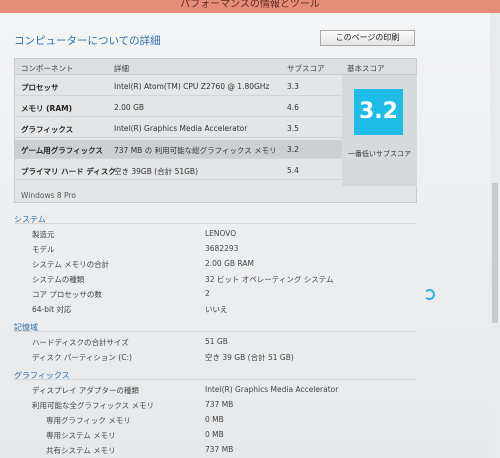 This screenshot has width=500, height=458. I want to click on window-titlebar: パフォーマンスの情報とツール, so click(250, 6).